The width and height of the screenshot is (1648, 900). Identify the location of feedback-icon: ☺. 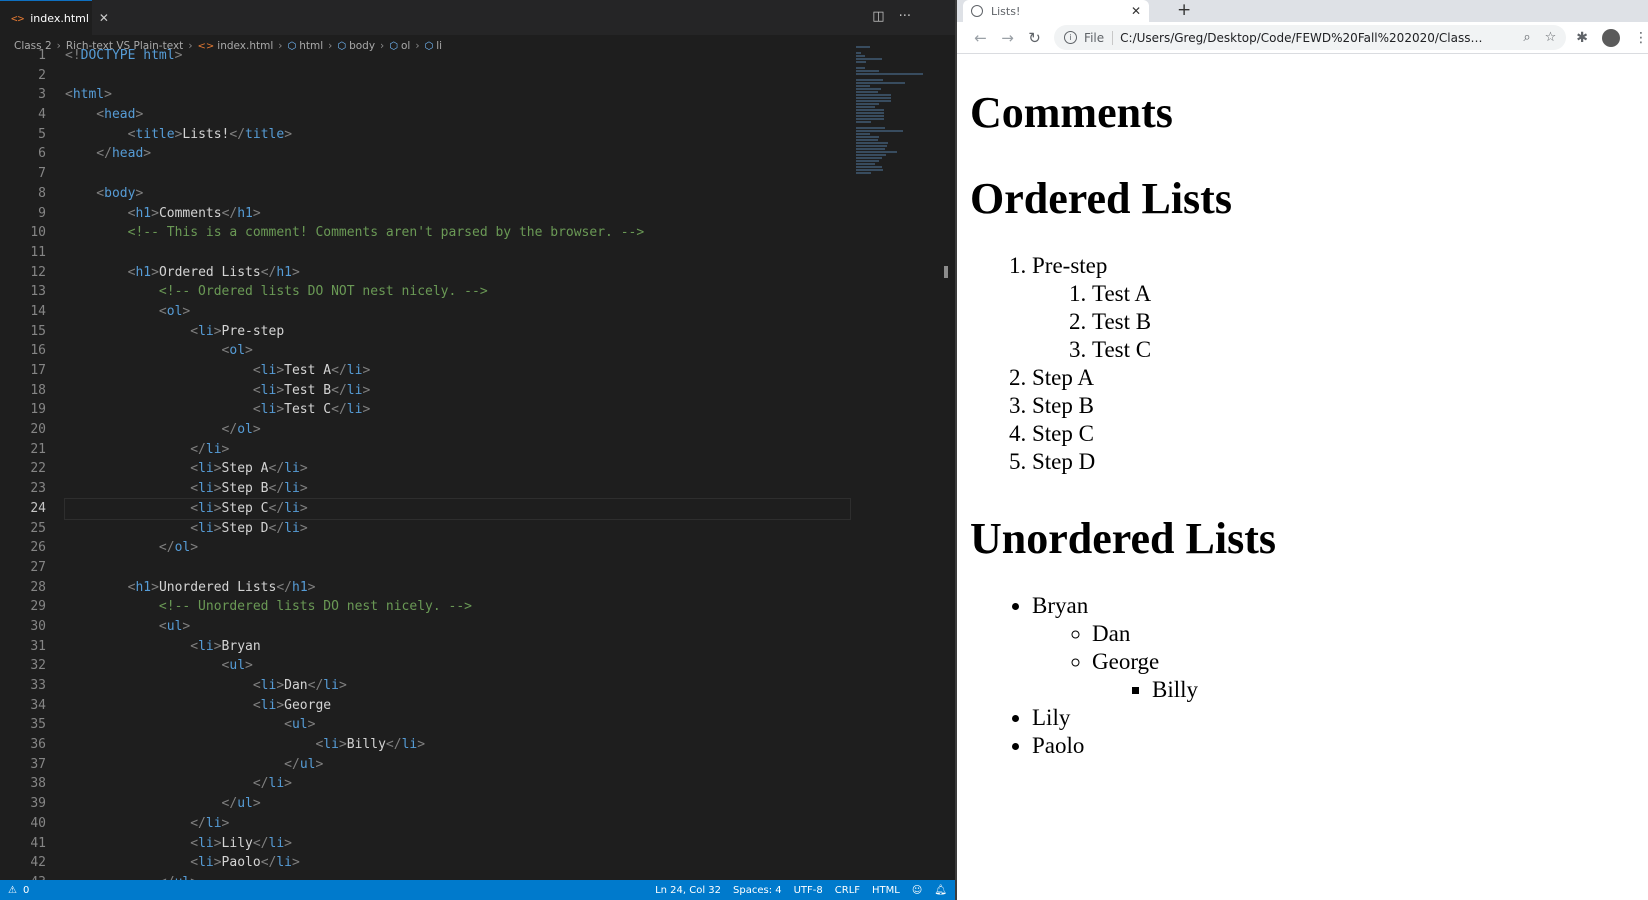
(917, 890).